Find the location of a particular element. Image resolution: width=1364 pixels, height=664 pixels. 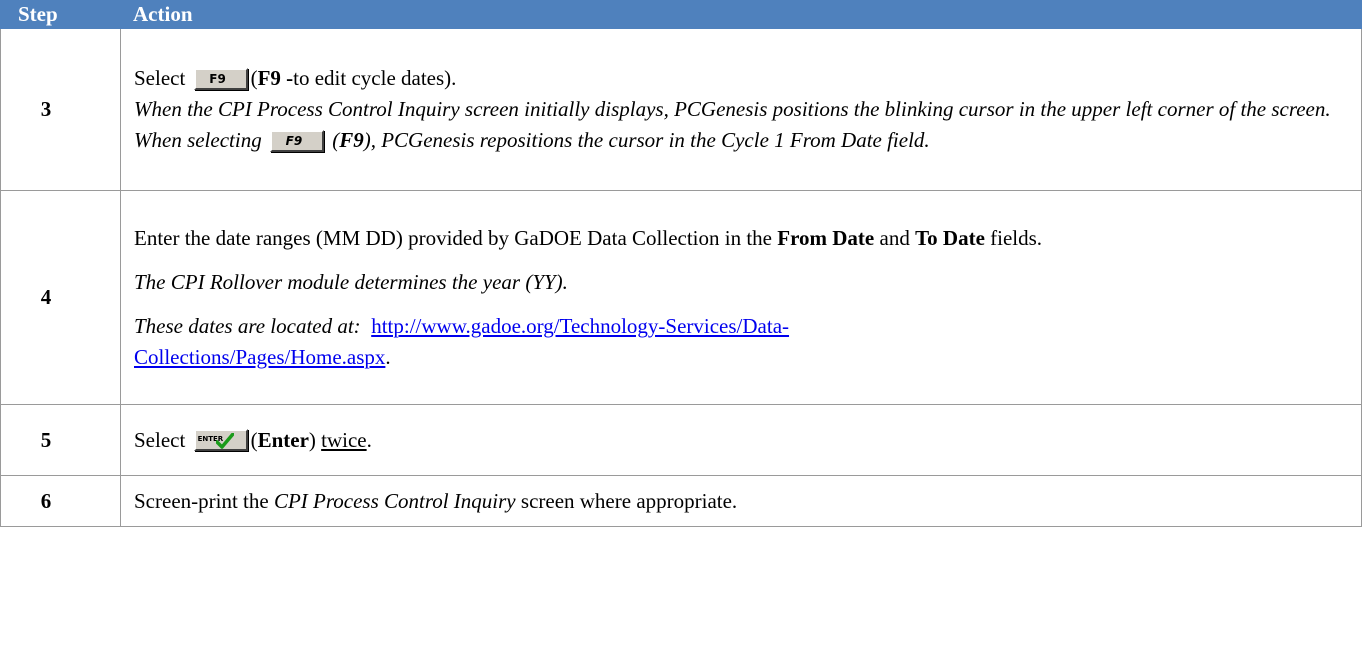

header-row: Step Action is located at coordinates (681, 14).